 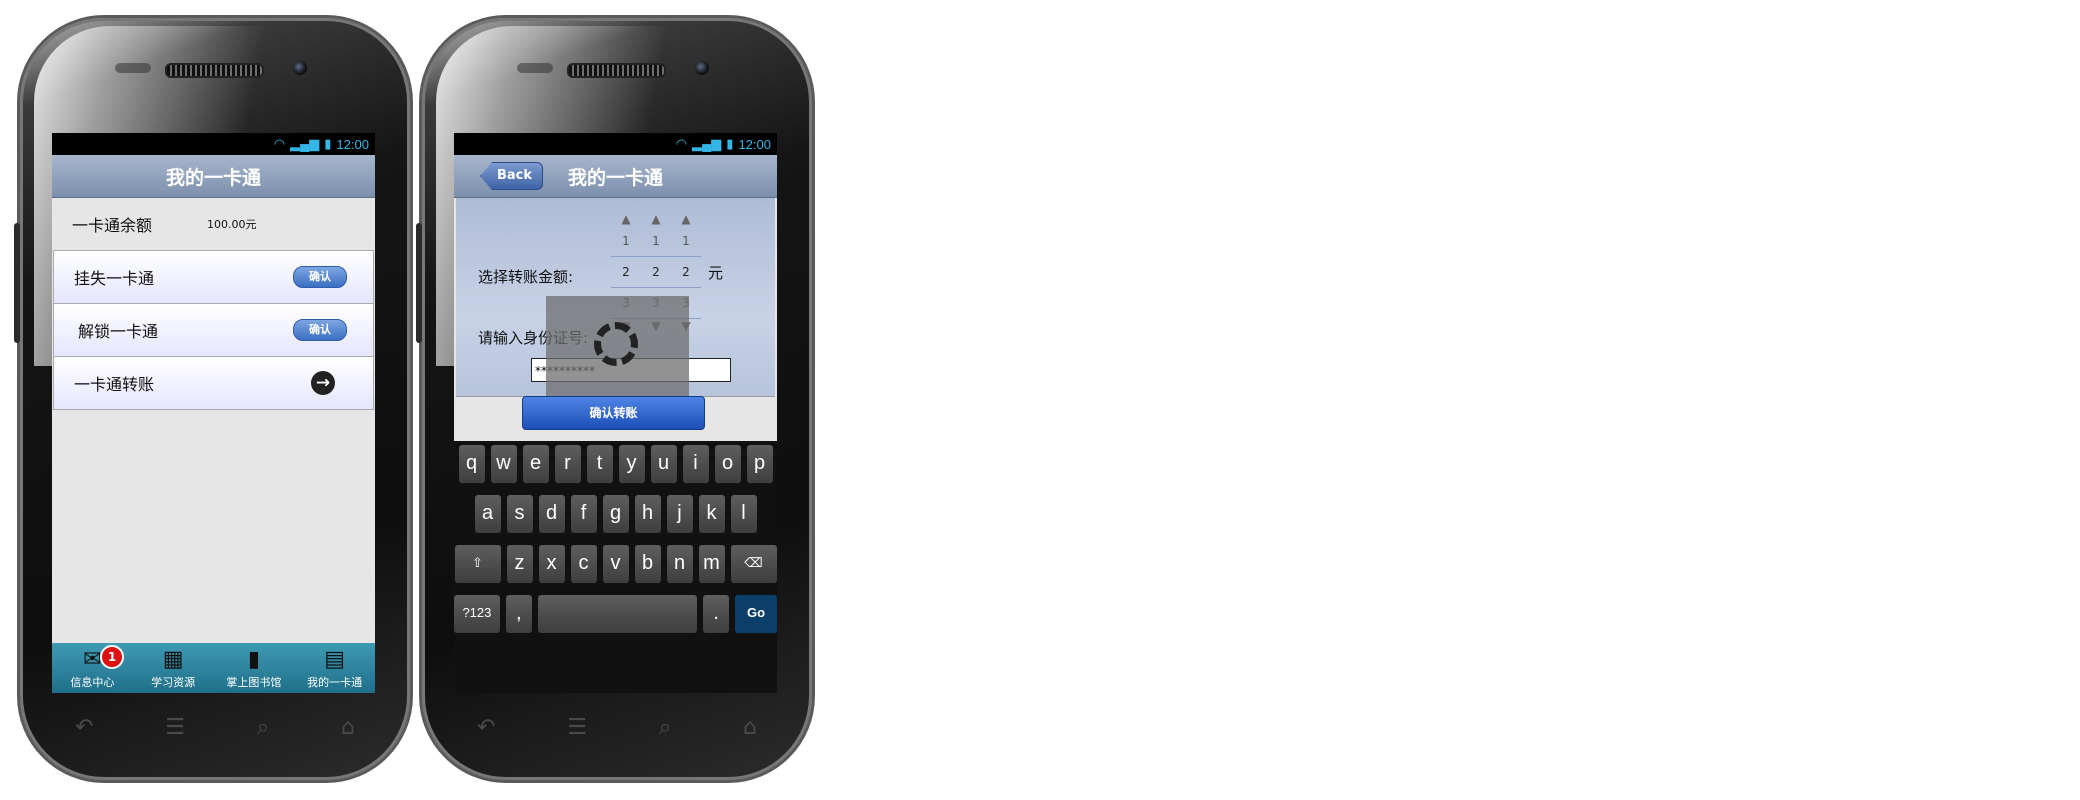 I want to click on proximity-sensor, so click(x=535, y=68).